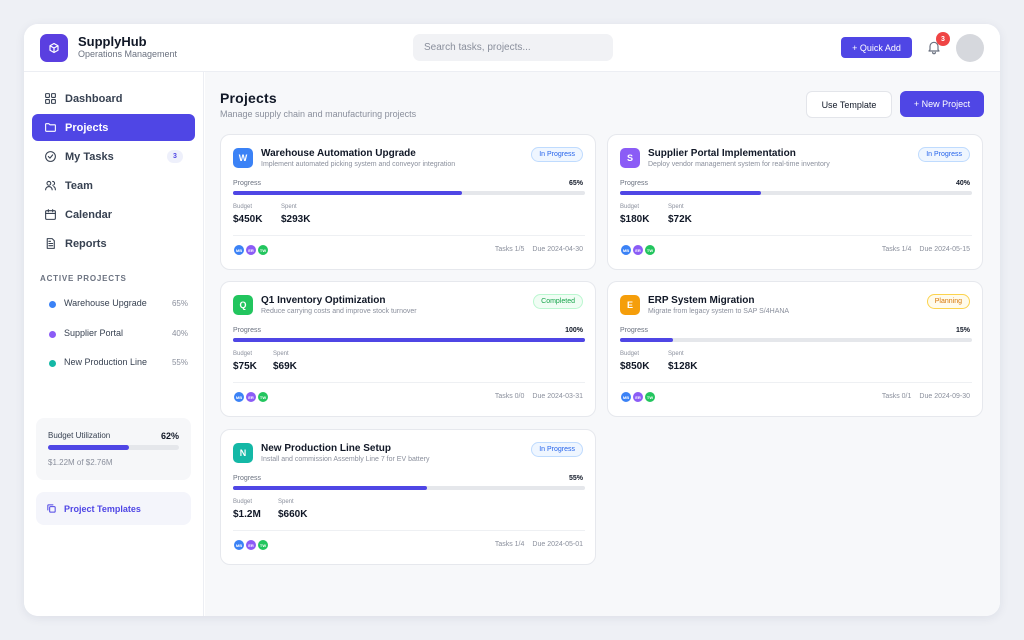 The width and height of the screenshot is (1024, 640). What do you see at coordinates (942, 104) in the screenshot?
I see `new-project-button: + New Project` at bounding box center [942, 104].